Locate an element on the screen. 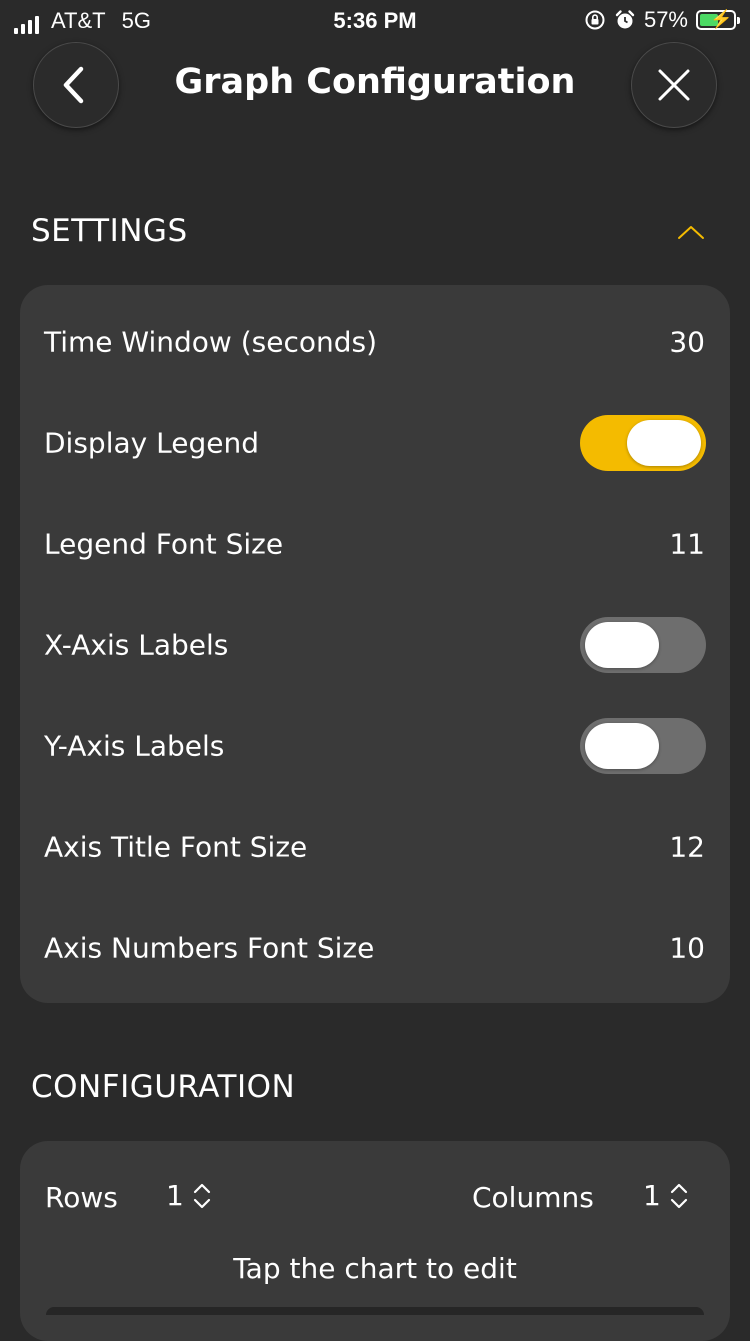  close-button is located at coordinates (674, 85).